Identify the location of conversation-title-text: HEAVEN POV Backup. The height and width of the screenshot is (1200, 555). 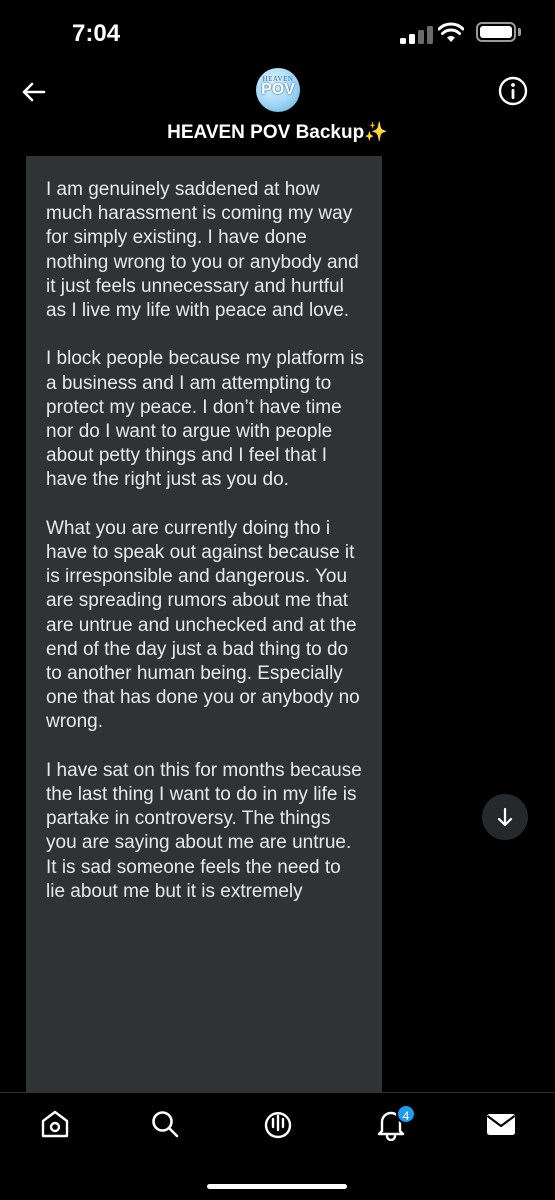
(266, 132).